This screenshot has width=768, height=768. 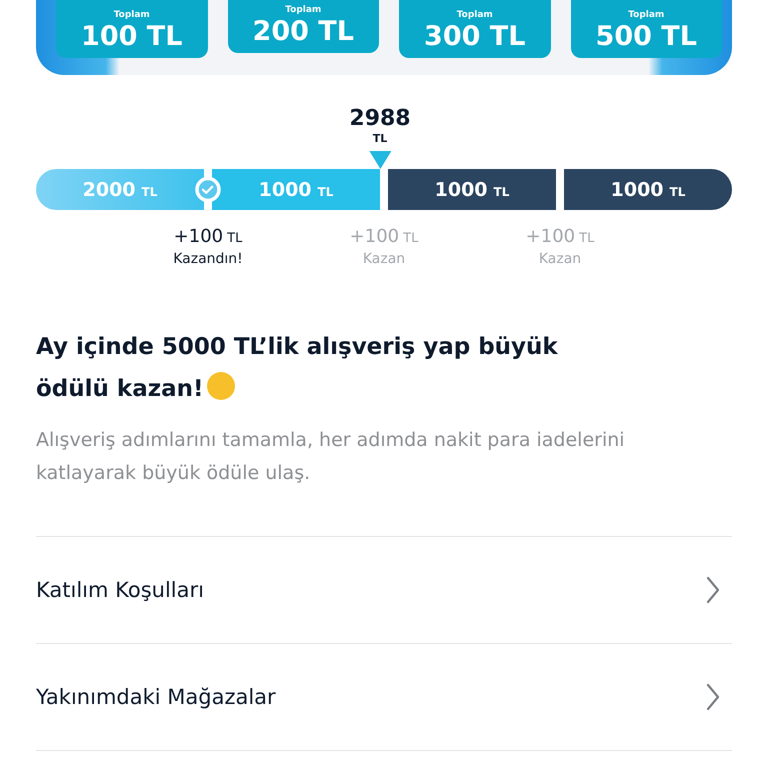 What do you see at coordinates (221, 386) in the screenshot?
I see `emoji-icon` at bounding box center [221, 386].